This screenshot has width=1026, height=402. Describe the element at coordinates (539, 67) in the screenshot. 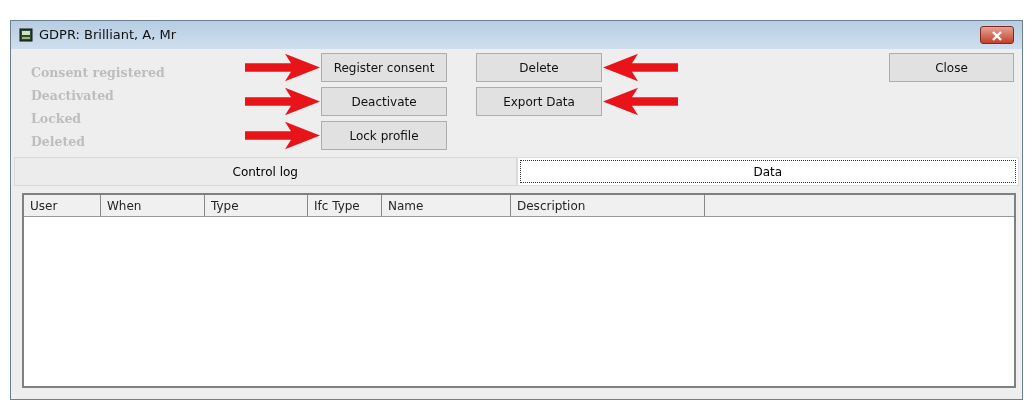

I see `action-button: Delete` at that location.